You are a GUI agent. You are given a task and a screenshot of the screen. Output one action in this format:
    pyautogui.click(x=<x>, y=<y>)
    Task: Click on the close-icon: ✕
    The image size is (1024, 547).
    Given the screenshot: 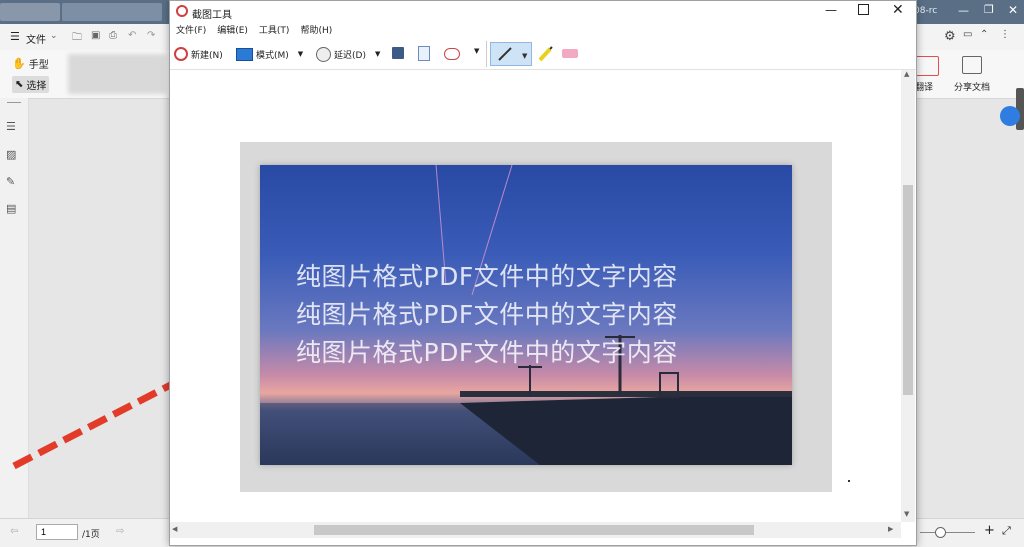 What is the action you would take?
    pyautogui.click(x=1013, y=10)
    